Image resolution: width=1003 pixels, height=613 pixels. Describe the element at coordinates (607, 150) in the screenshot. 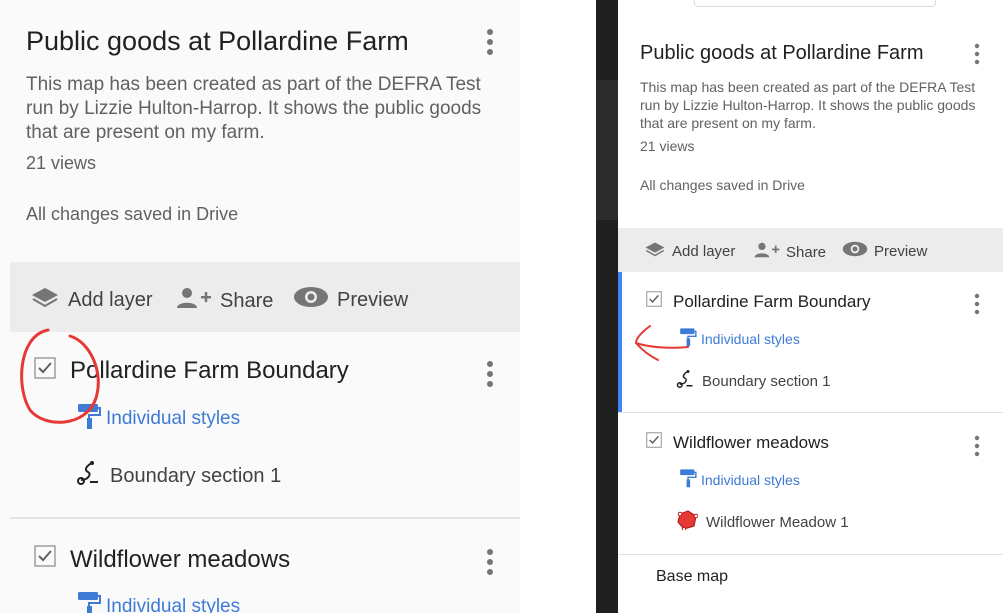

I see `strip-shade` at that location.